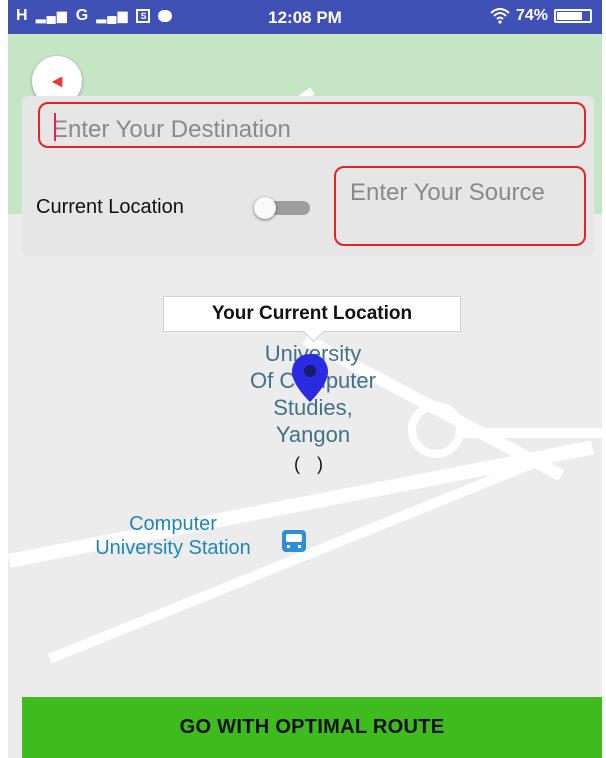  Describe the element at coordinates (57, 80) in the screenshot. I see `compass-icon: ◄` at that location.